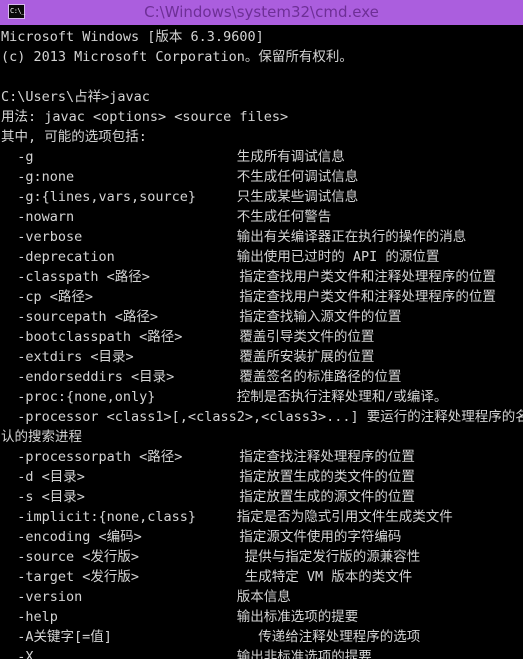 The height and width of the screenshot is (659, 523). What do you see at coordinates (208, 457) in the screenshot?
I see `console-line: -processorpath <路径> 指定查找注释处理程序的位置` at bounding box center [208, 457].